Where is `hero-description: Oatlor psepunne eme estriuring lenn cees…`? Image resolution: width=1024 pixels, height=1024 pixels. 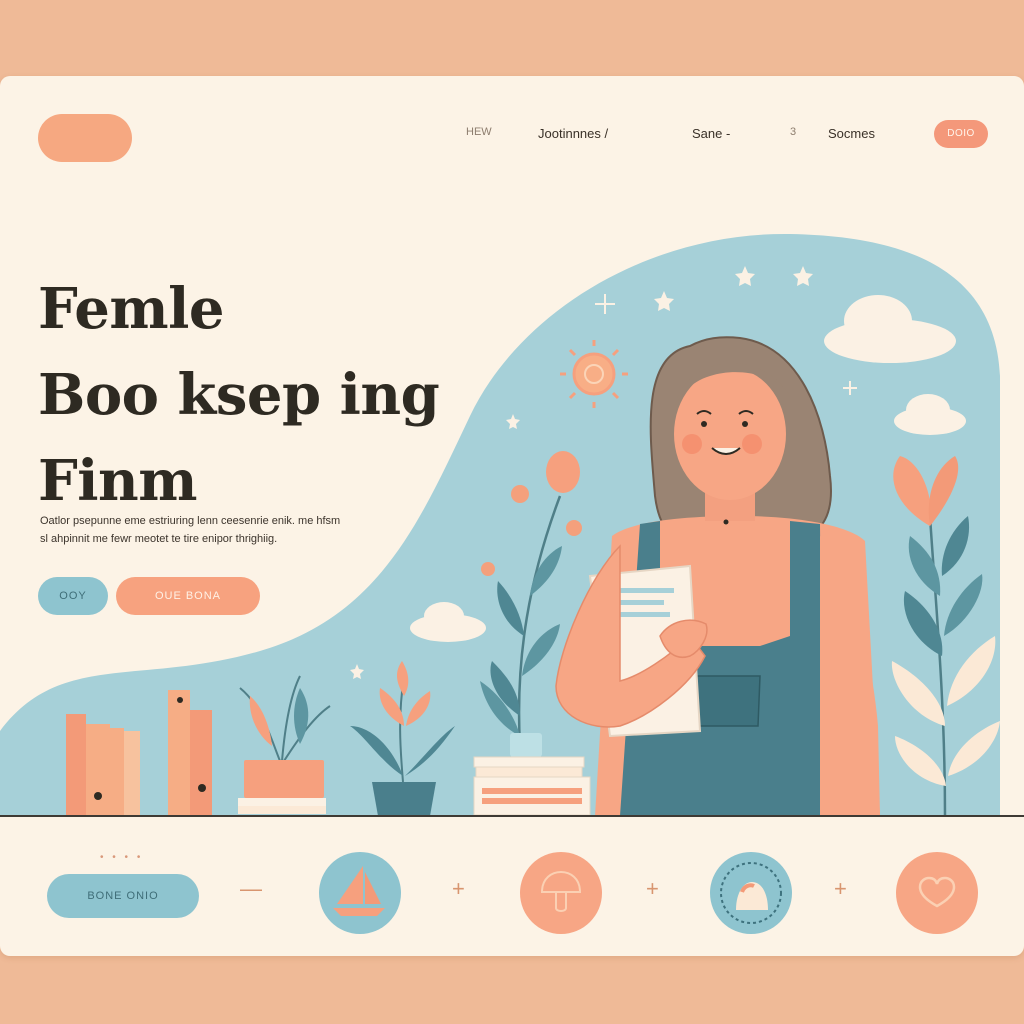
hero-description: Oatlor psepunne eme estriuring lenn cees… is located at coordinates (235, 530).